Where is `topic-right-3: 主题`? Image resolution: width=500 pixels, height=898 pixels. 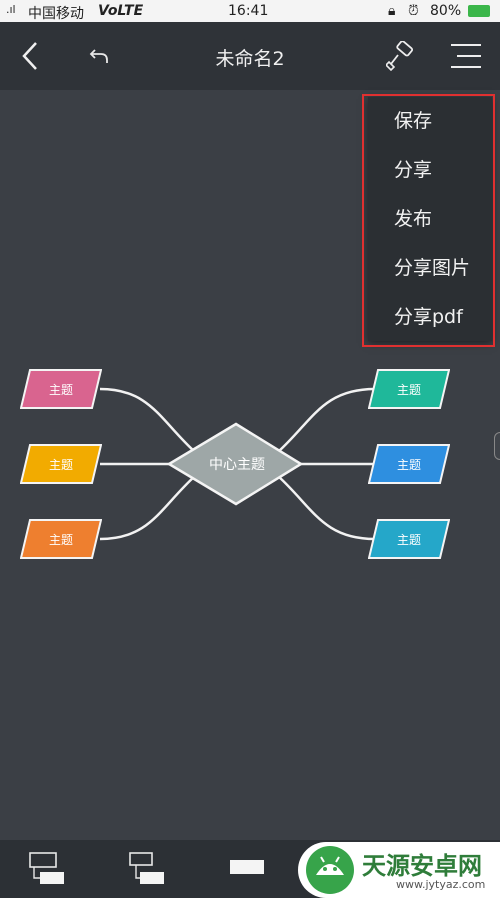
topic-right-3: 主题 is located at coordinates (409, 539).